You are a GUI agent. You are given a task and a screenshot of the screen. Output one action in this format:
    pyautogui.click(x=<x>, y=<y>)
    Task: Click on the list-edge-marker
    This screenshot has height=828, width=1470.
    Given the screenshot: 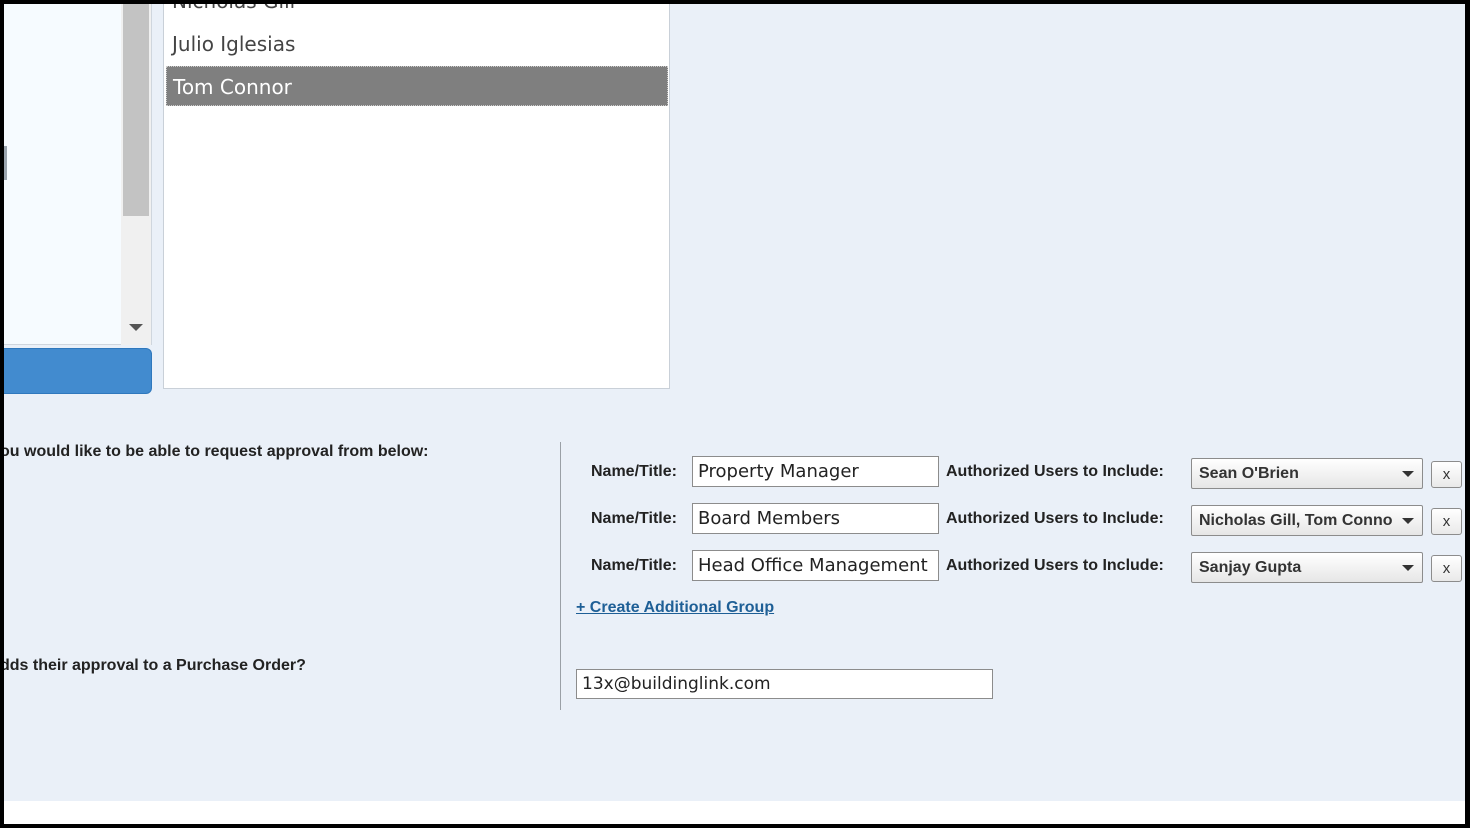 What is the action you would take?
    pyautogui.click(x=5, y=163)
    